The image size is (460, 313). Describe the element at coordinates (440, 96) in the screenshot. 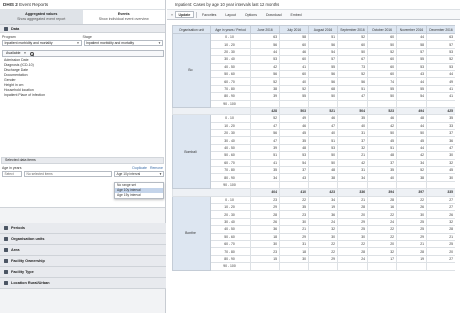

I see `value-cell: 41` at that location.